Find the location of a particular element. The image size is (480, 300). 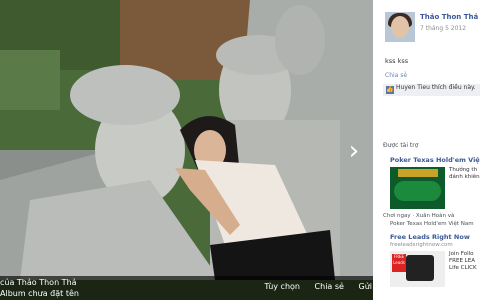

photo-actions: Tùy chọn Chia sẻ Gửi is located at coordinates (312, 287).